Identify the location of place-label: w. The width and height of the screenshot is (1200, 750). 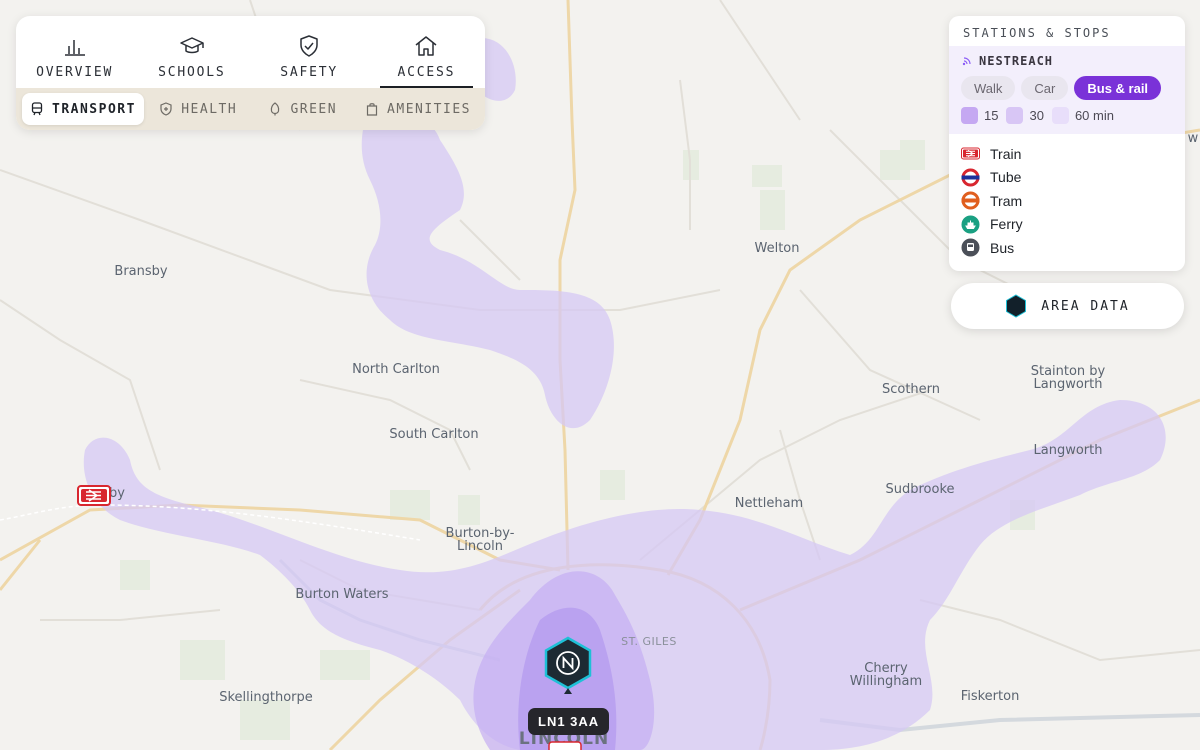
(1193, 138).